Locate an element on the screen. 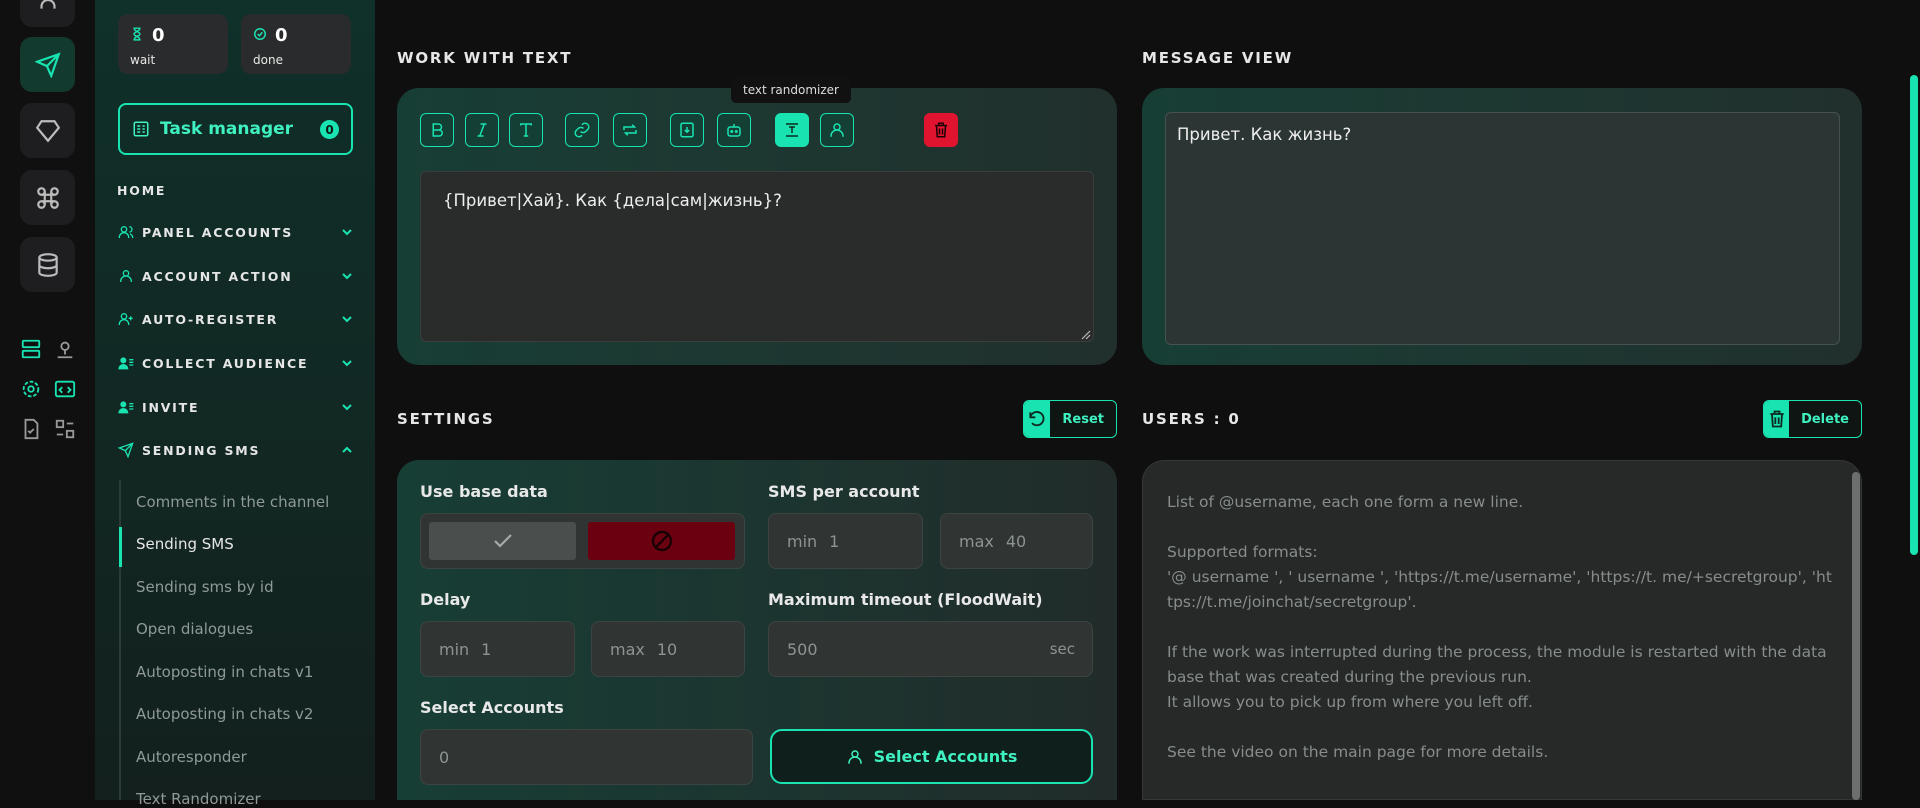 The height and width of the screenshot is (808, 1920). code-window-icon is located at coordinates (65, 389).